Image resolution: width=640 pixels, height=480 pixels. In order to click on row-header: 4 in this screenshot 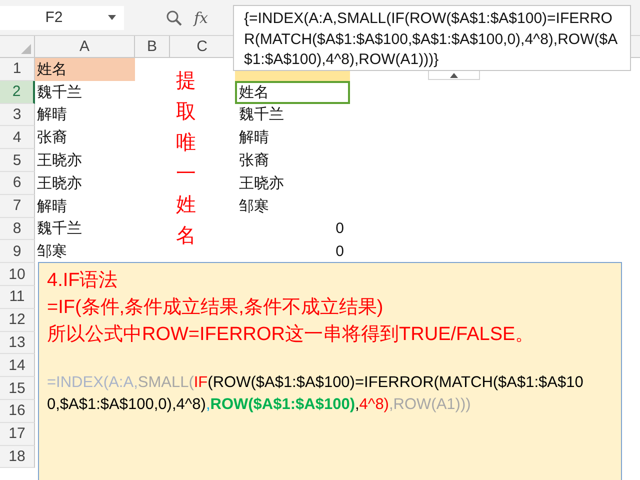, I will do `click(17, 138)`.